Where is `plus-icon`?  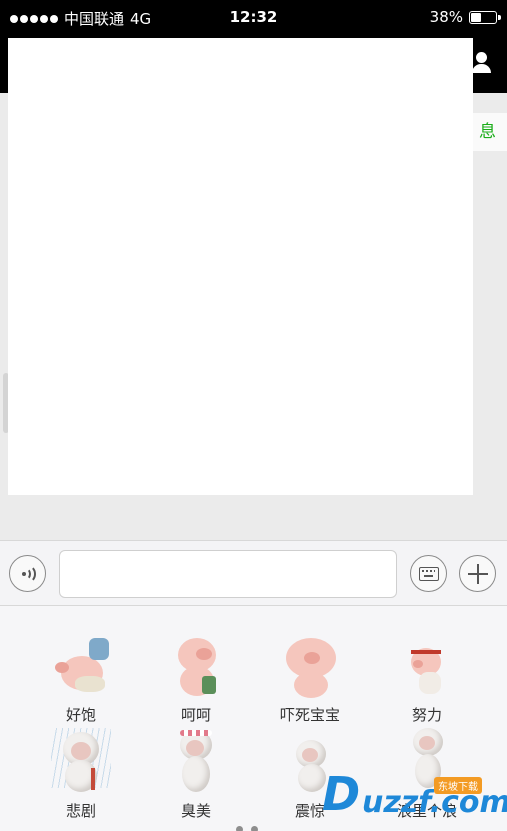 plus-icon is located at coordinates (477, 573).